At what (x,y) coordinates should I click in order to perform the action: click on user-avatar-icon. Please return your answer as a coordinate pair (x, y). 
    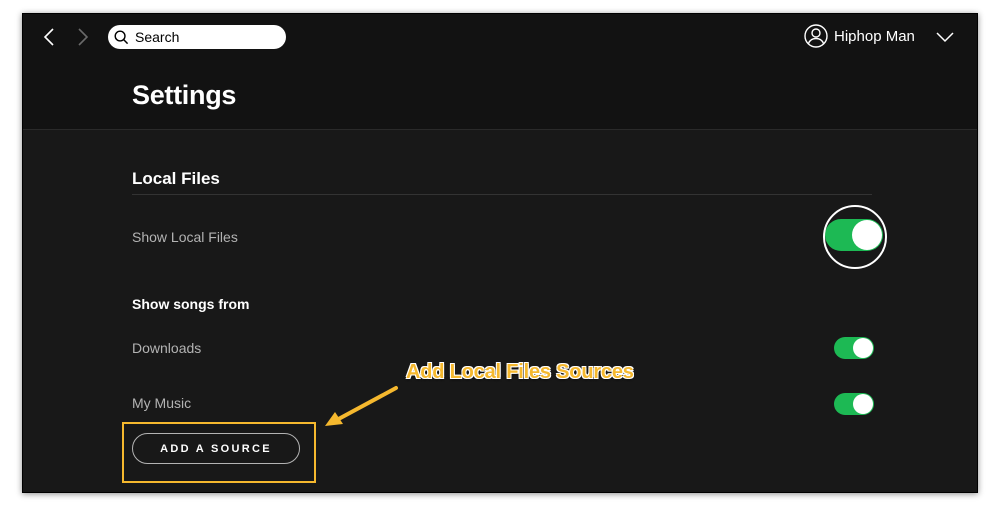
    Looking at the image, I should click on (816, 36).